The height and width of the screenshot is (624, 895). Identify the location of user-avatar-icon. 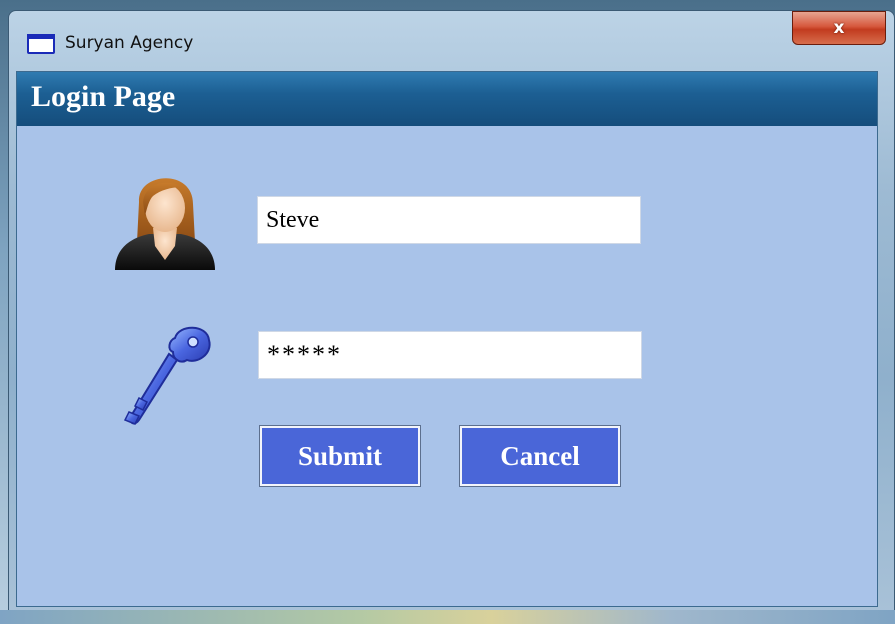
(165, 224).